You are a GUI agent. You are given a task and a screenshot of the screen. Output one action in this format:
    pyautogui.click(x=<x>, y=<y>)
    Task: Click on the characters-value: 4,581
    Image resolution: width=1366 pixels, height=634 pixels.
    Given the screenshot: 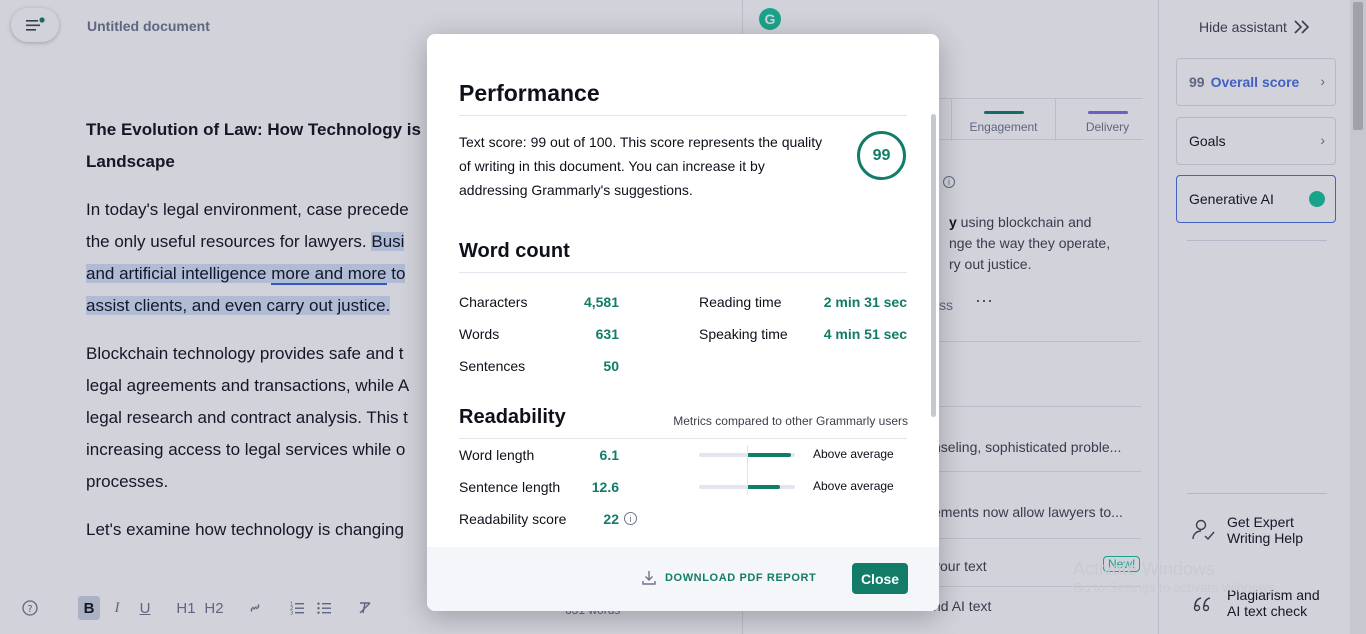 What is the action you would take?
    pyautogui.click(x=601, y=302)
    